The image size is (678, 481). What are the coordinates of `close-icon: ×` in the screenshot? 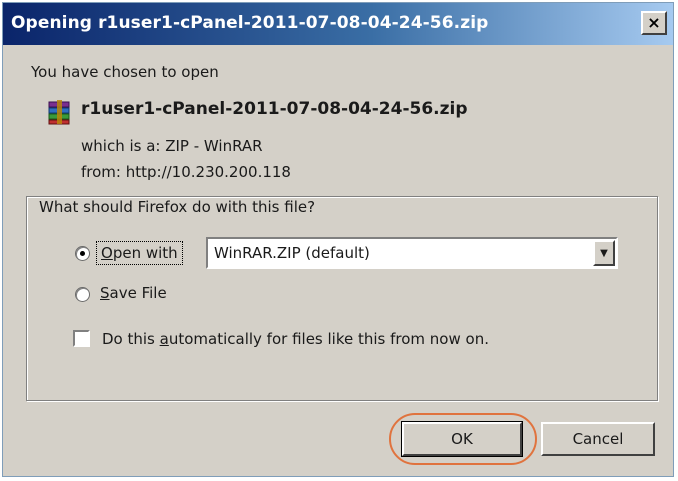 It's located at (654, 22).